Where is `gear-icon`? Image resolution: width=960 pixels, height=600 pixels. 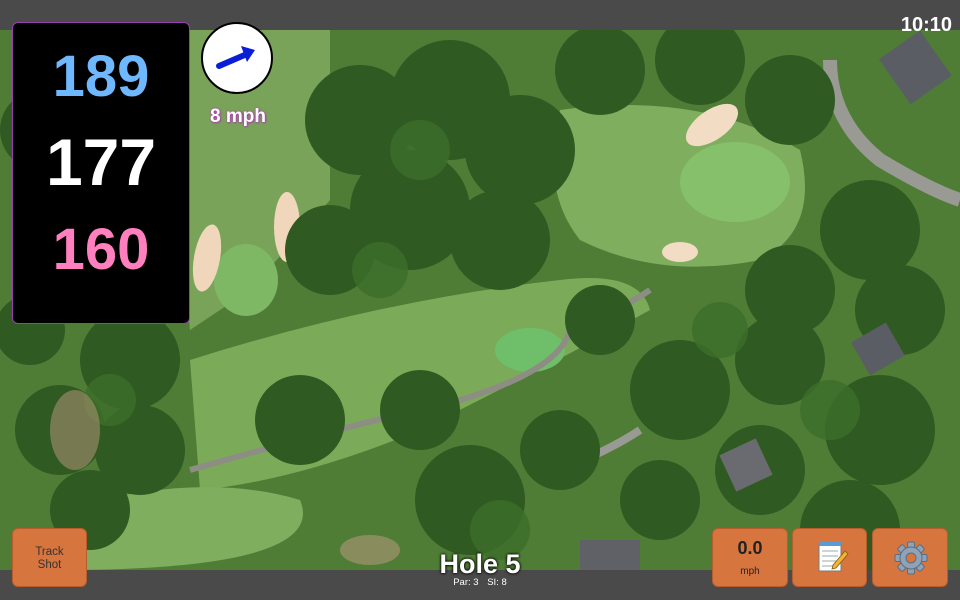
gear-icon is located at coordinates (911, 558).